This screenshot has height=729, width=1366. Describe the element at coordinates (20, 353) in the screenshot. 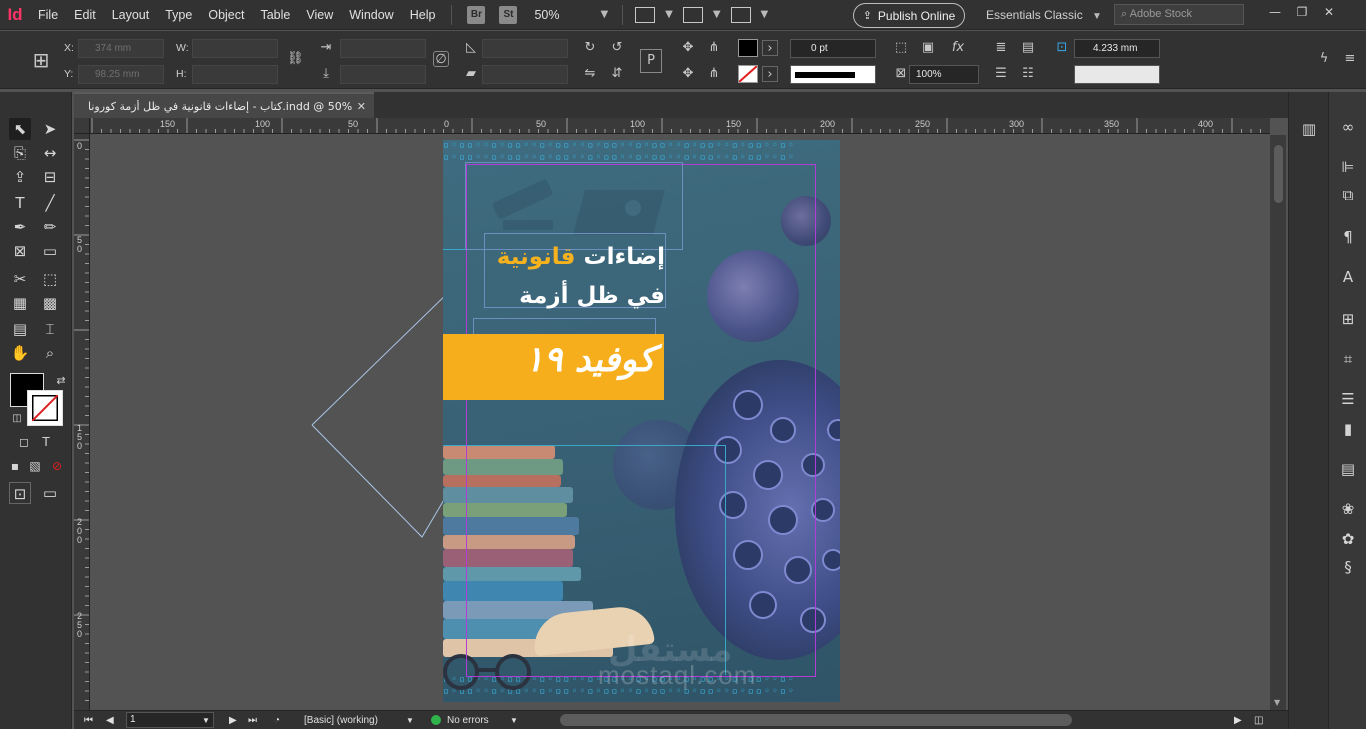

I see `hand-tool-icon: ✋` at that location.